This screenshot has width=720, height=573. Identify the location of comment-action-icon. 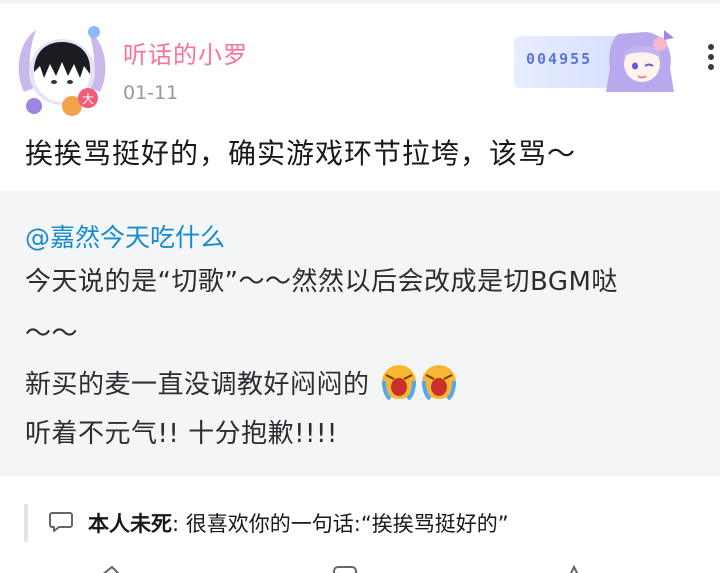
(345, 568).